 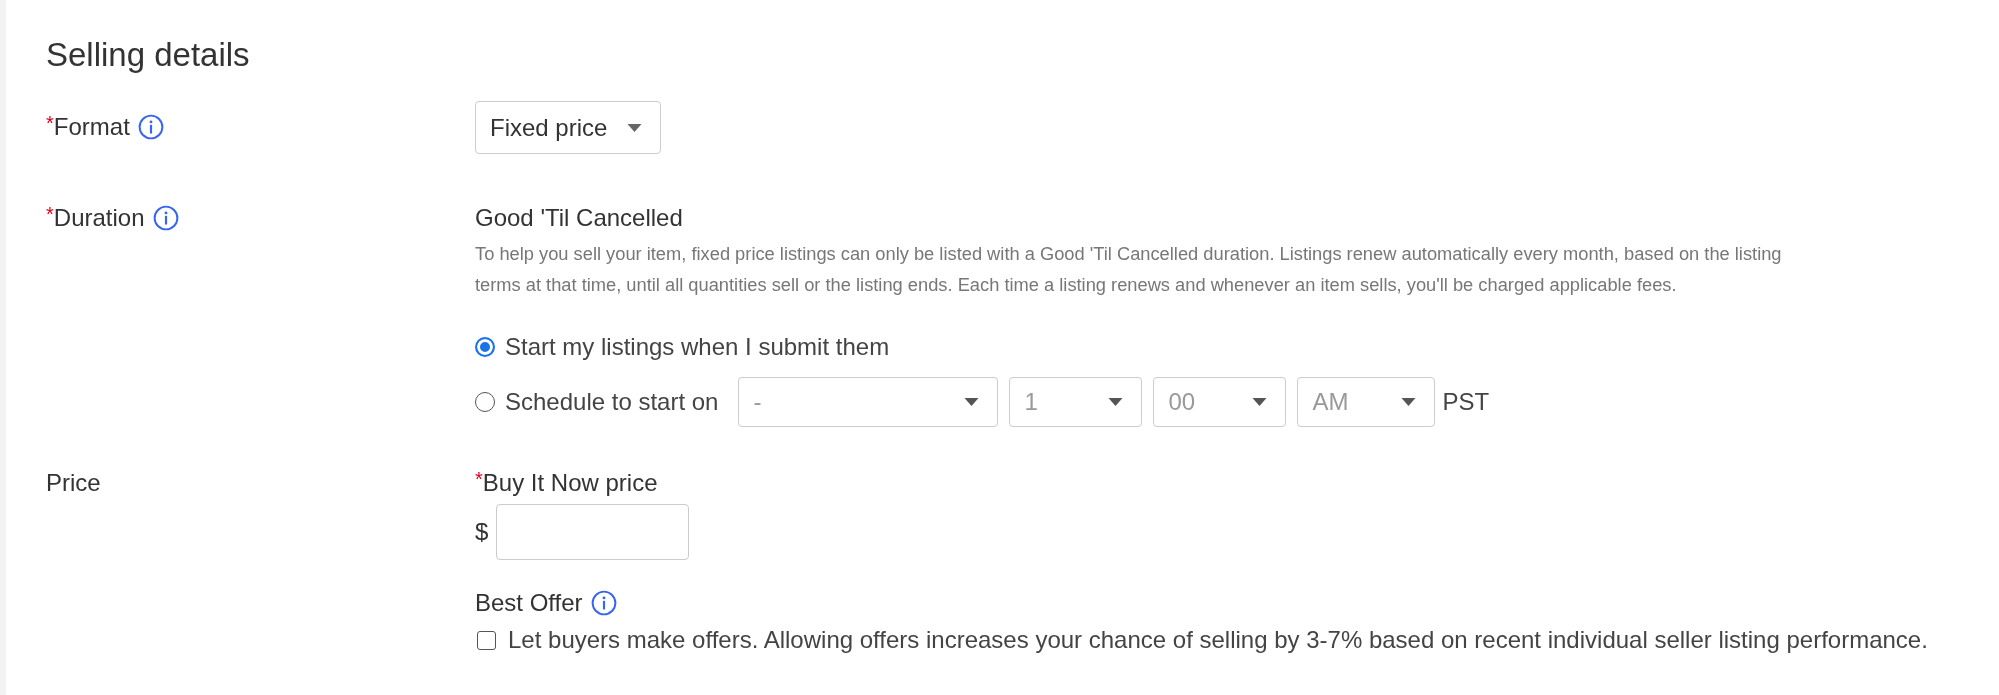 I want to click on currency-symbol: $, so click(x=482, y=532).